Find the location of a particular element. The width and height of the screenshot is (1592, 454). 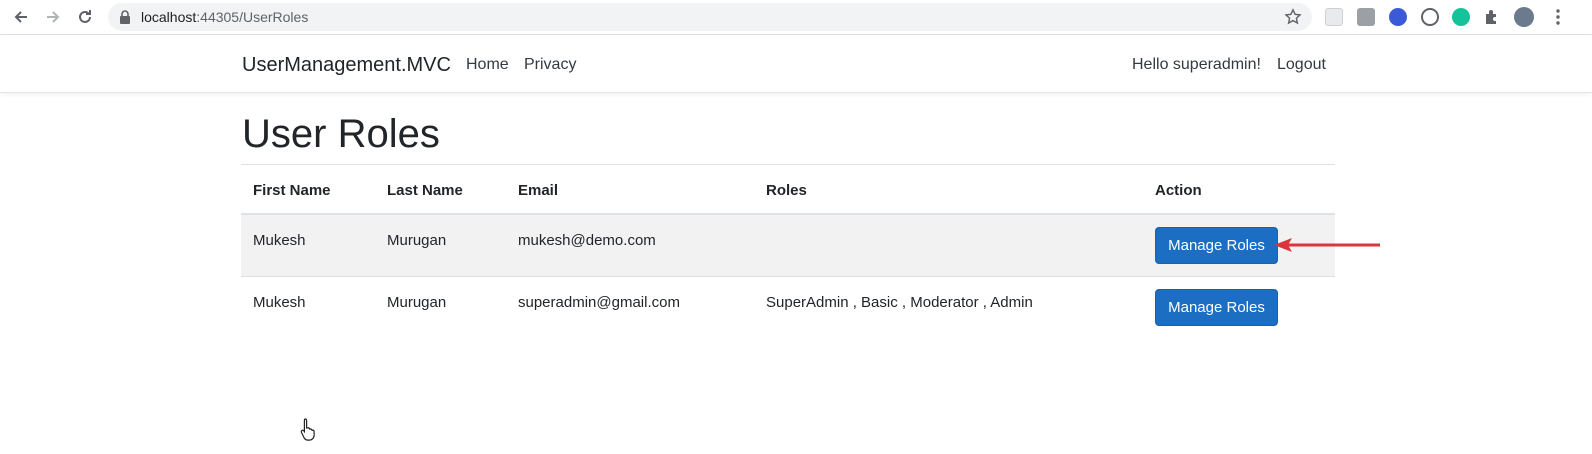

back-icon is located at coordinates (21, 17).